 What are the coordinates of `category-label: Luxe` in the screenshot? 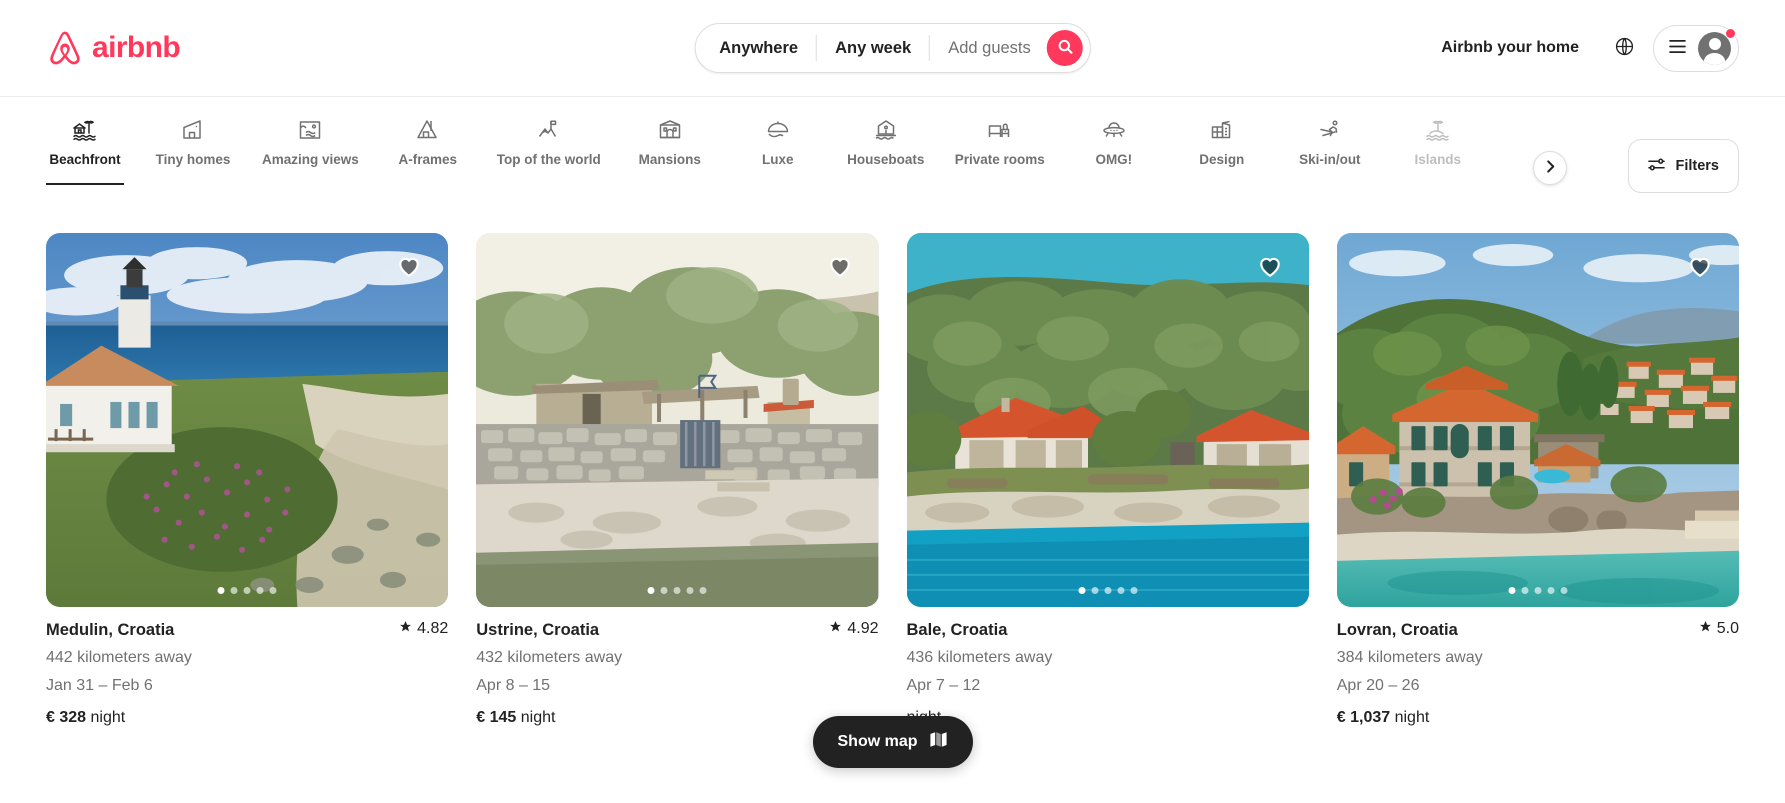 It's located at (778, 159).